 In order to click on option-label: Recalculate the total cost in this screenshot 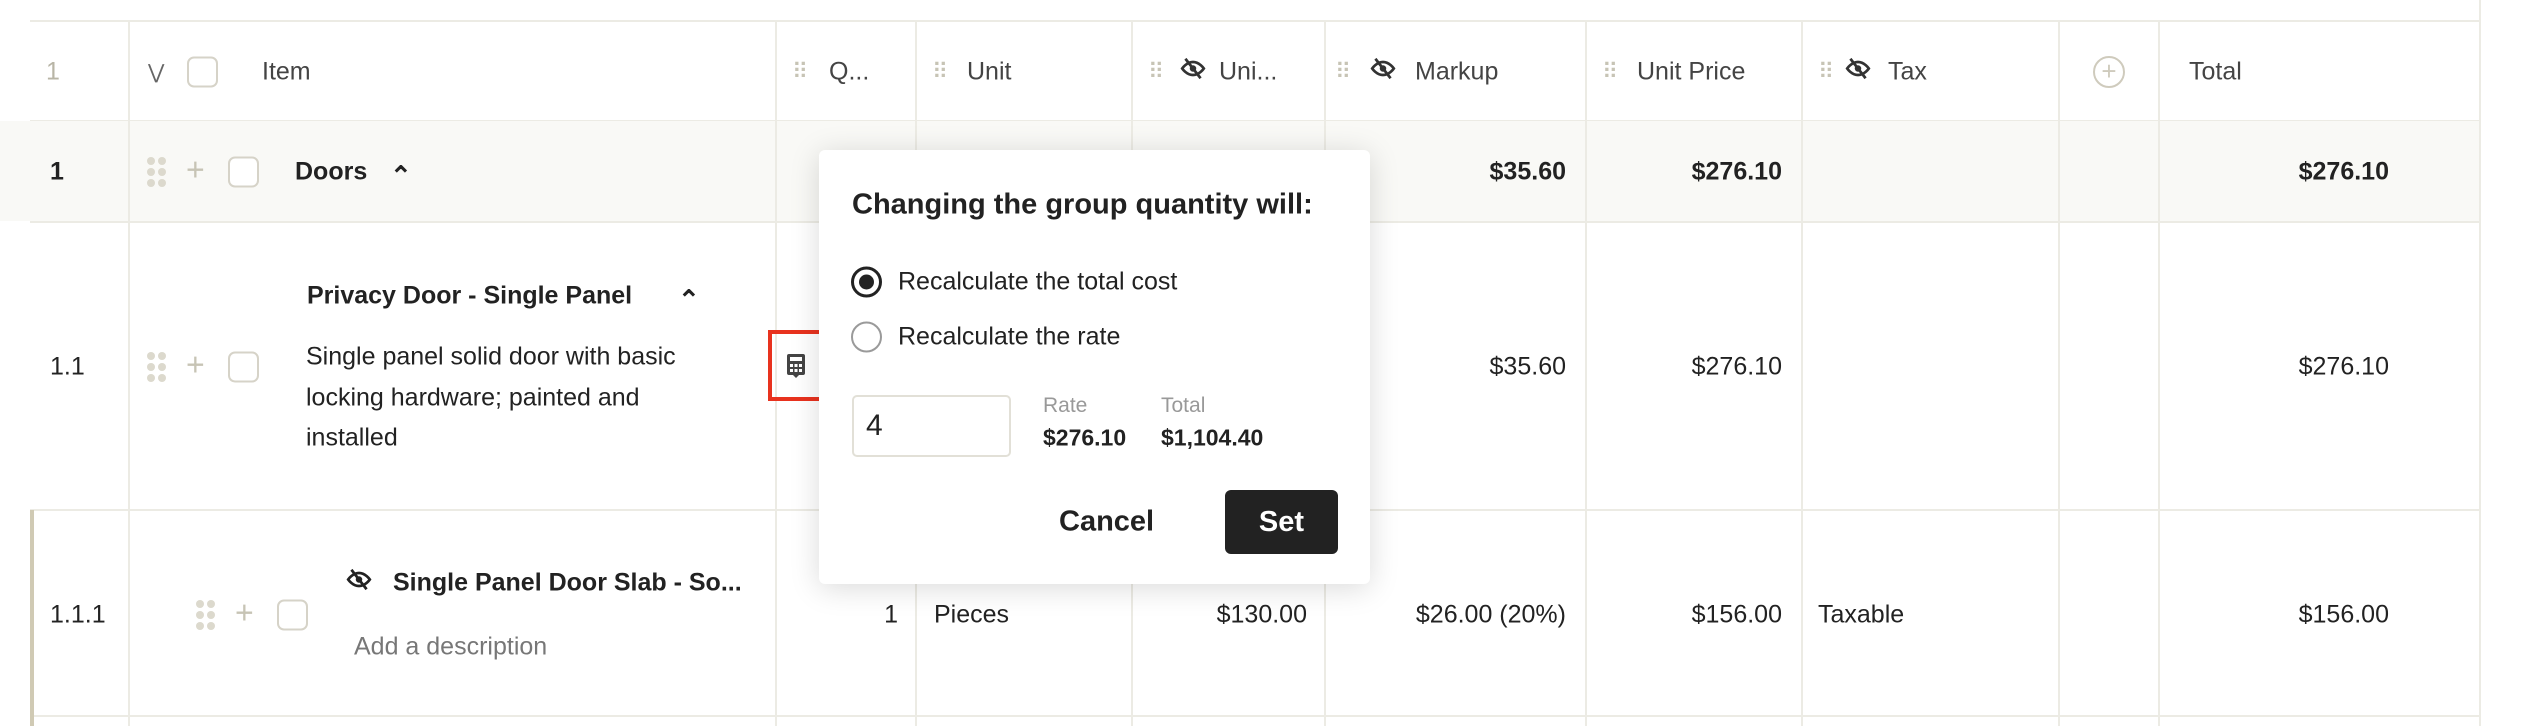, I will do `click(1037, 282)`.